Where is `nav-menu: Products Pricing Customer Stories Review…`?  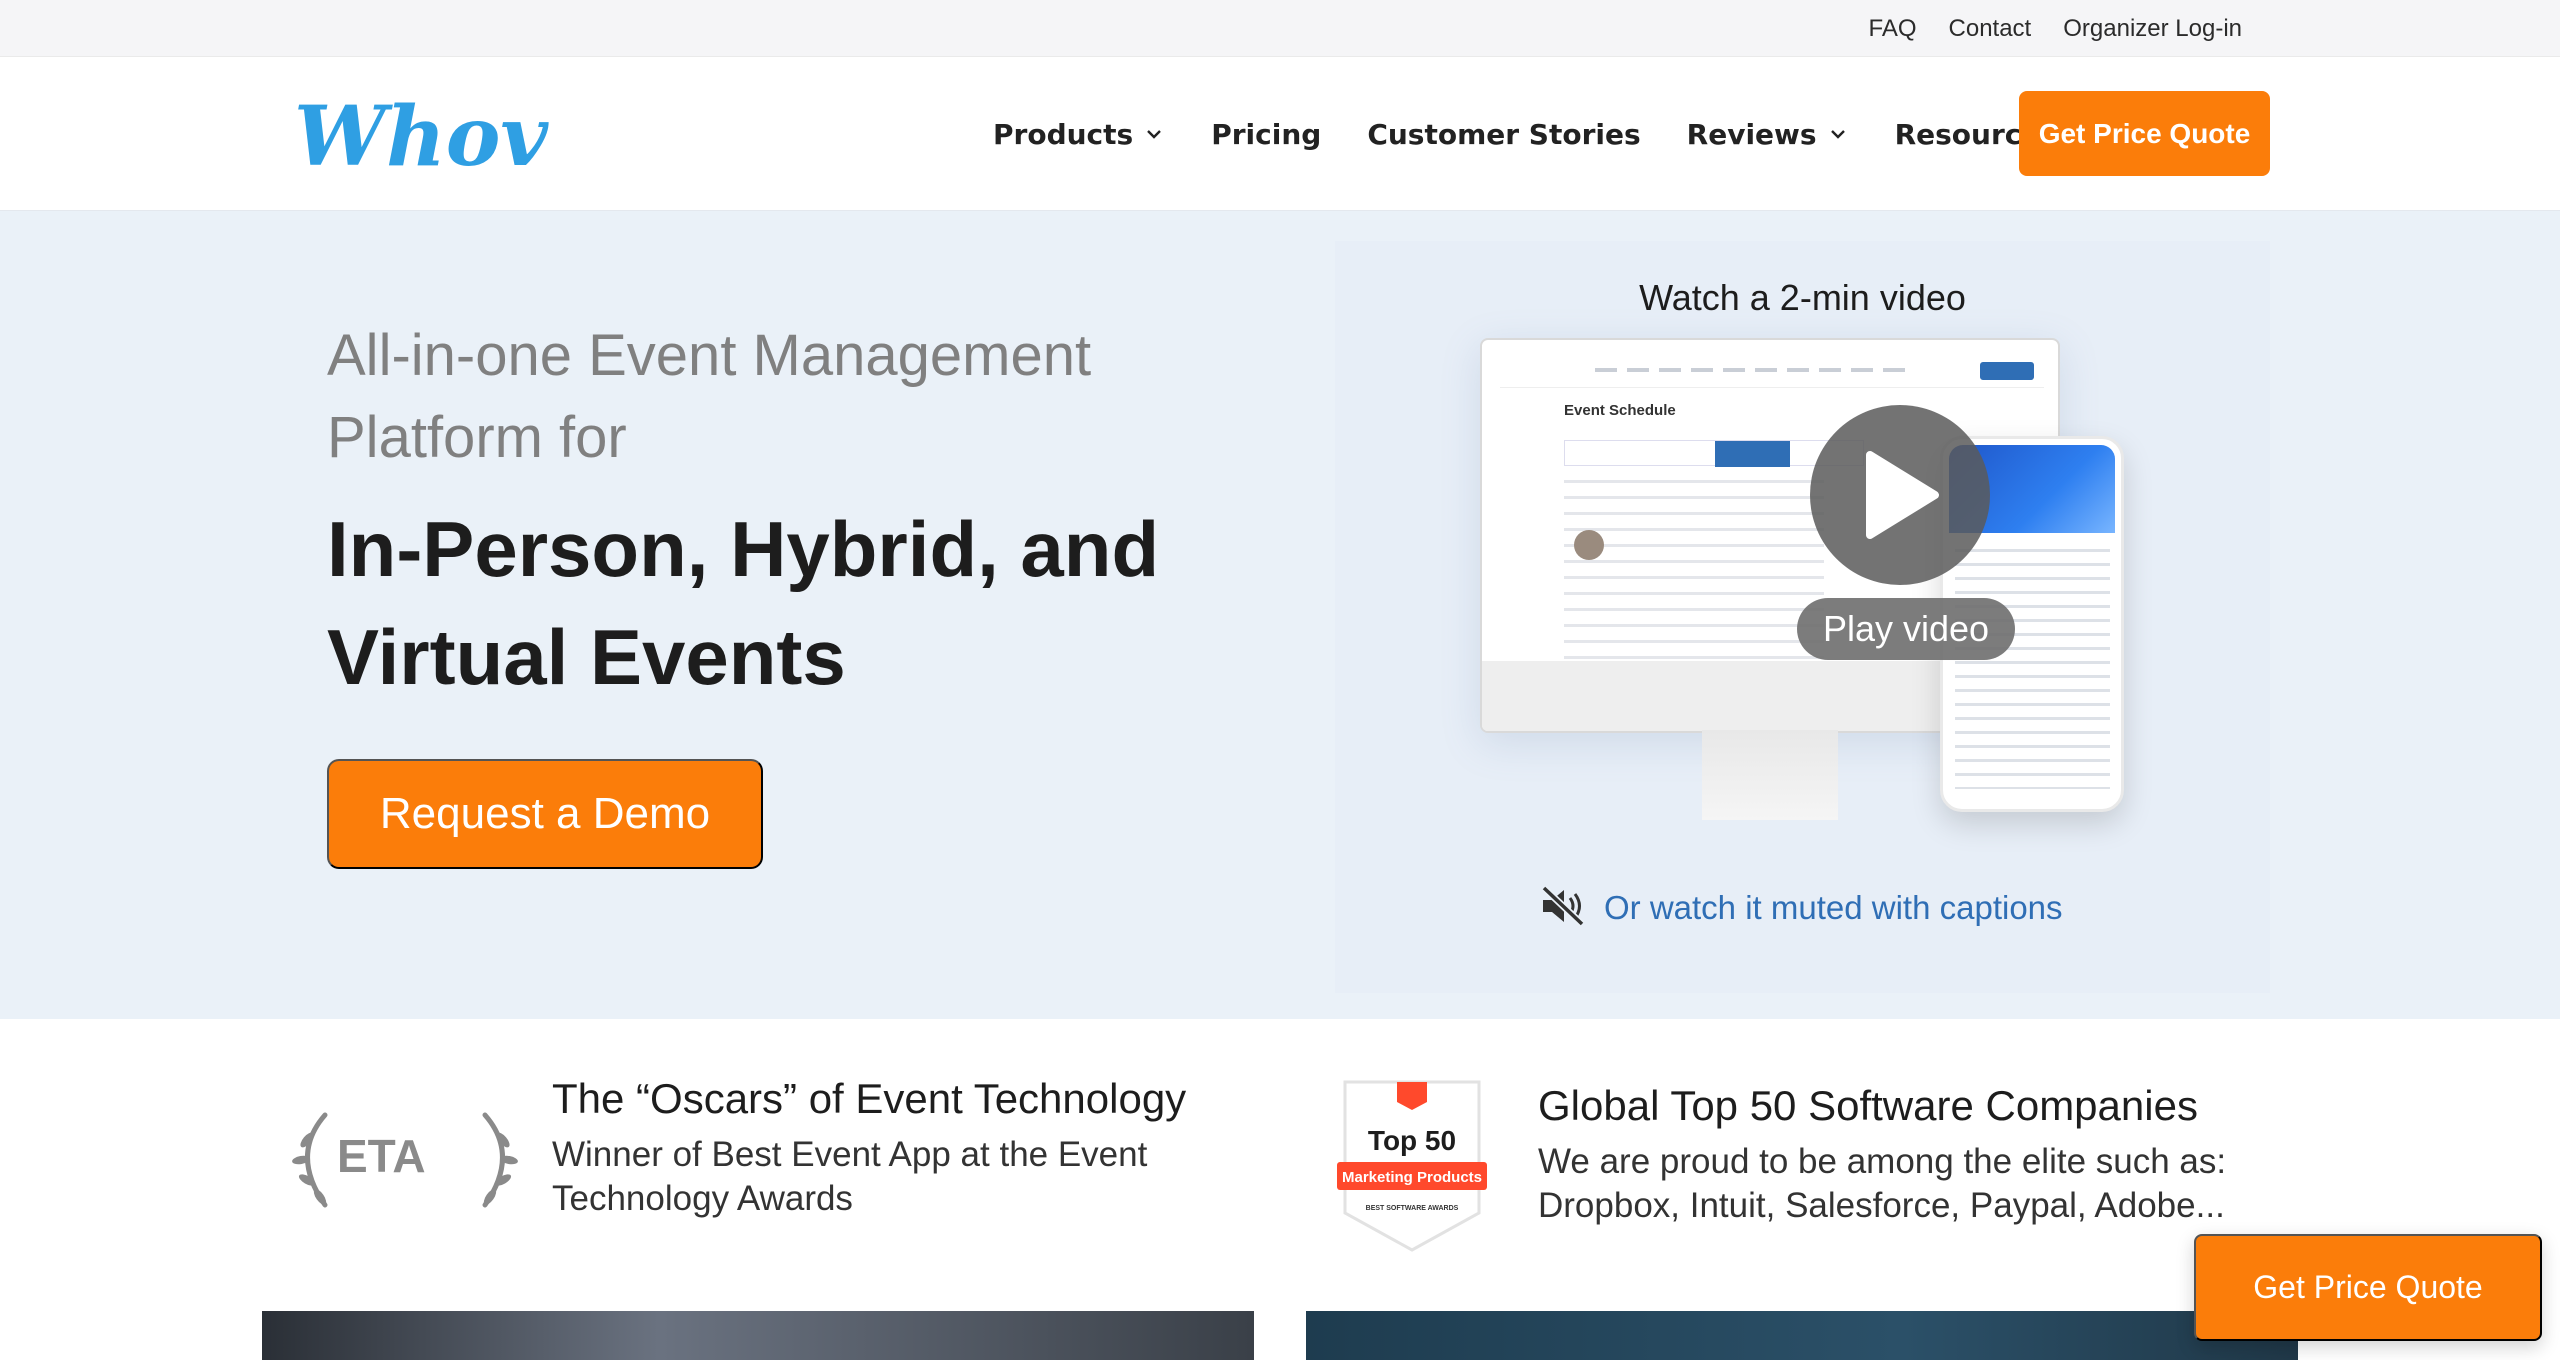
nav-menu: Products Pricing Customer Stories Review… is located at coordinates (1541, 134).